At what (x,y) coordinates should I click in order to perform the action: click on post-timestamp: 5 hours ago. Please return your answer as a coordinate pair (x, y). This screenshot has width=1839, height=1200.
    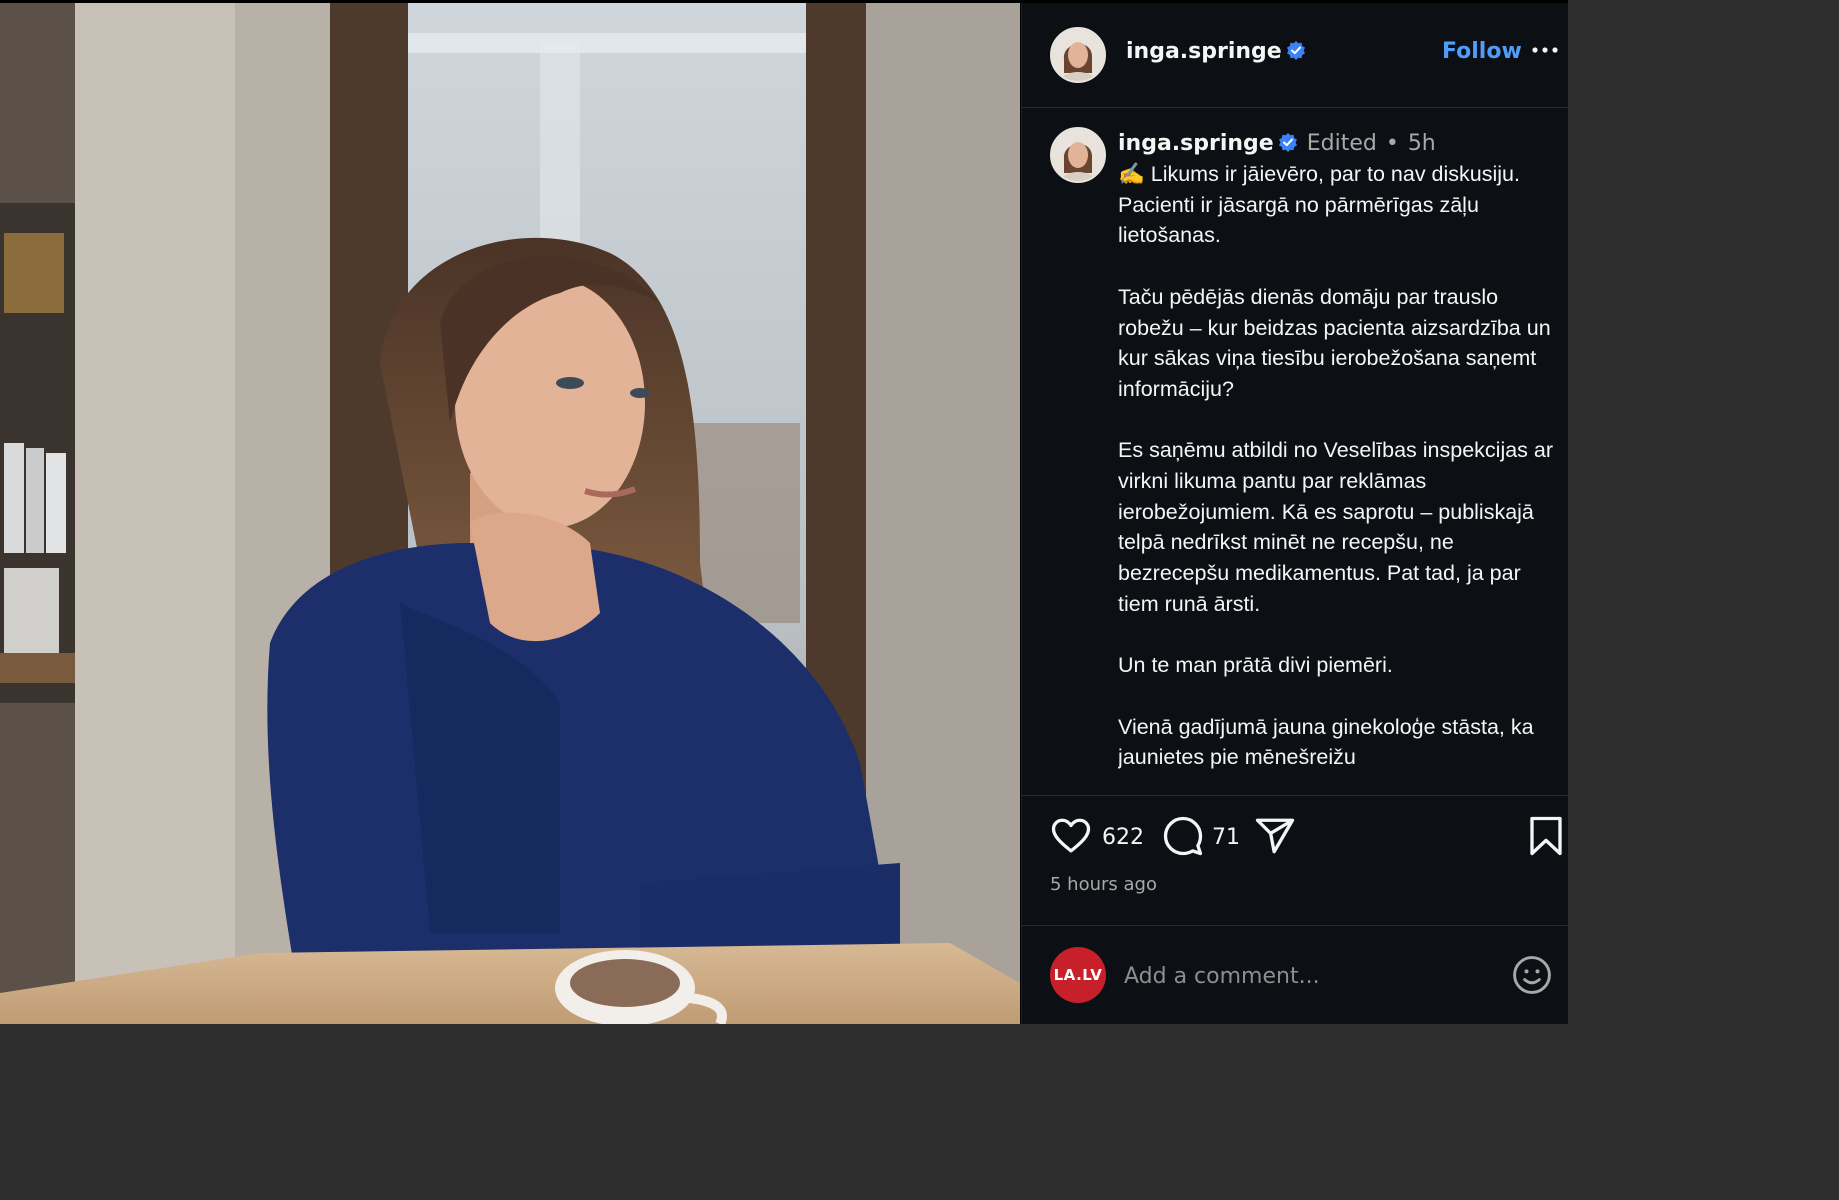
    Looking at the image, I should click on (1103, 884).